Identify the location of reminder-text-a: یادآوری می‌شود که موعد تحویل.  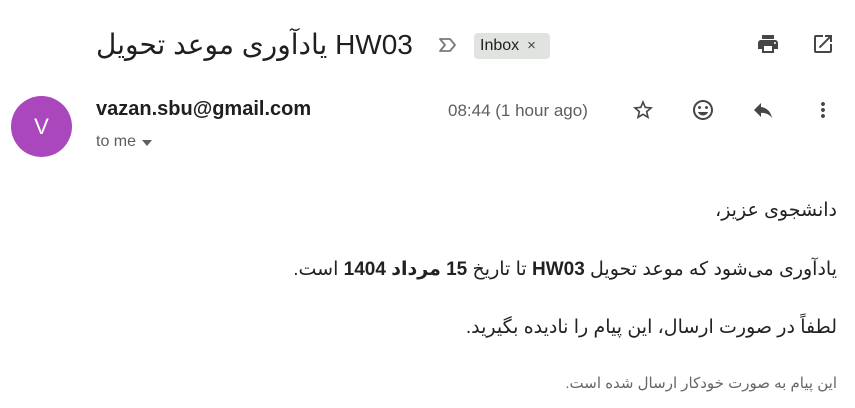
(710, 269).